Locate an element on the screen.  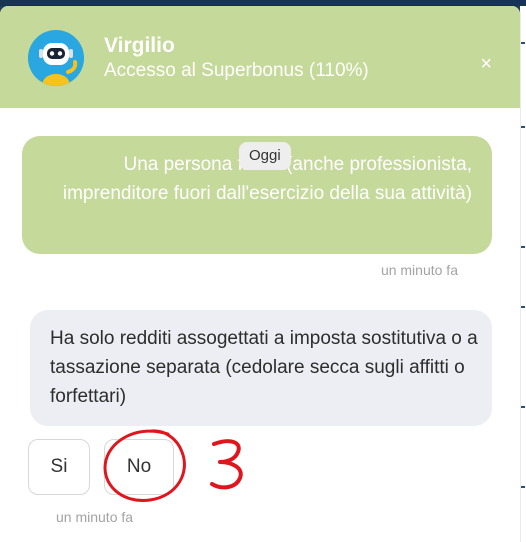
bot-avatar-icon is located at coordinates (56, 58).